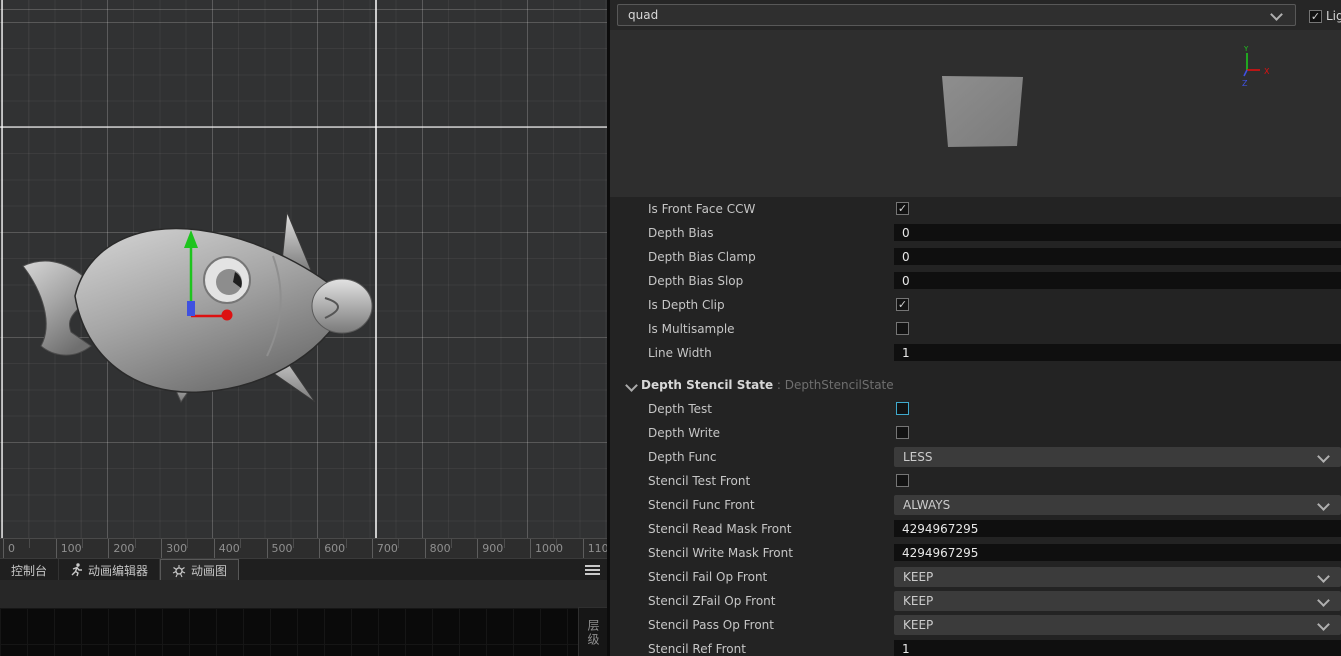 This screenshot has height=656, width=1341. What do you see at coordinates (631, 385) in the screenshot?
I see `collapse-chevron-icon` at bounding box center [631, 385].